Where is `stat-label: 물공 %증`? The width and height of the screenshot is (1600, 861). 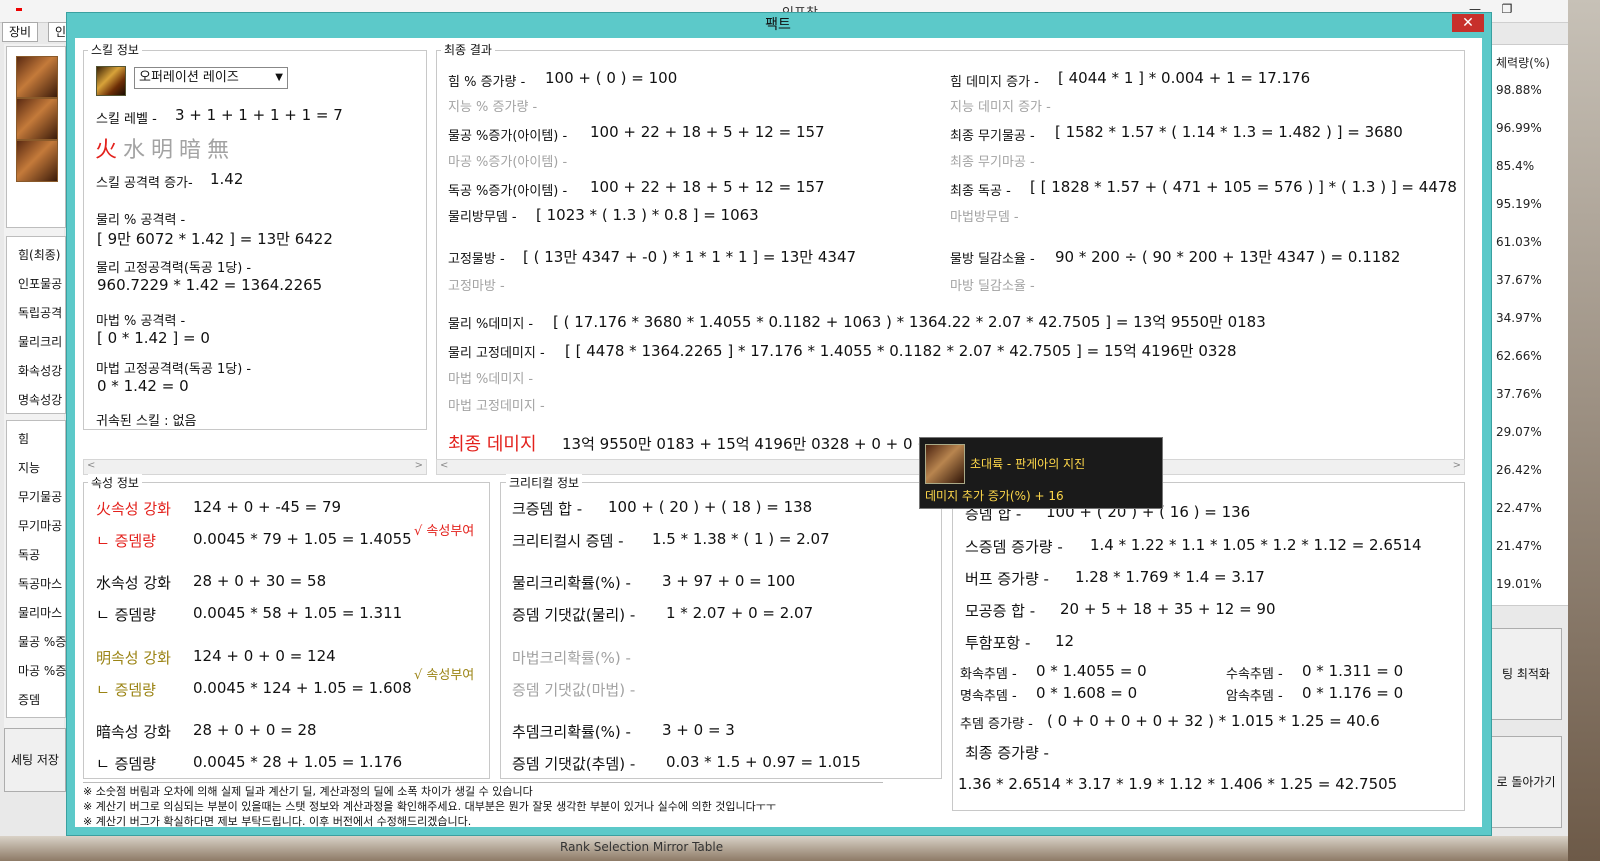 stat-label: 물공 %증 is located at coordinates (42, 642).